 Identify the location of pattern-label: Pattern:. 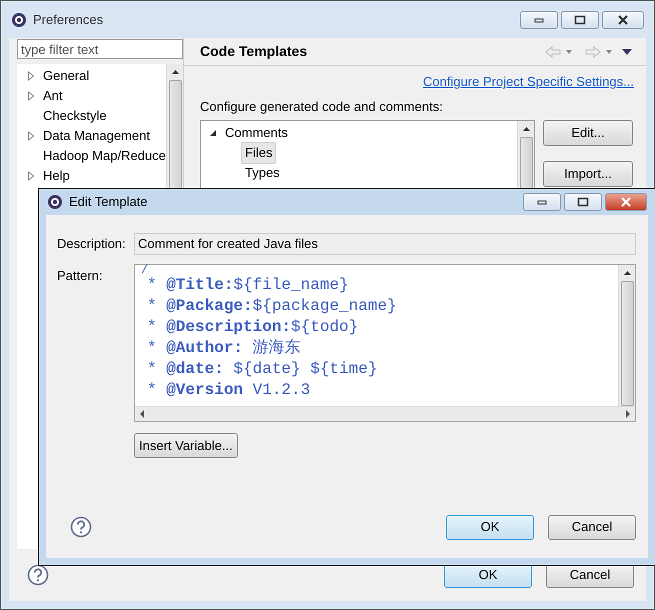
(80, 276).